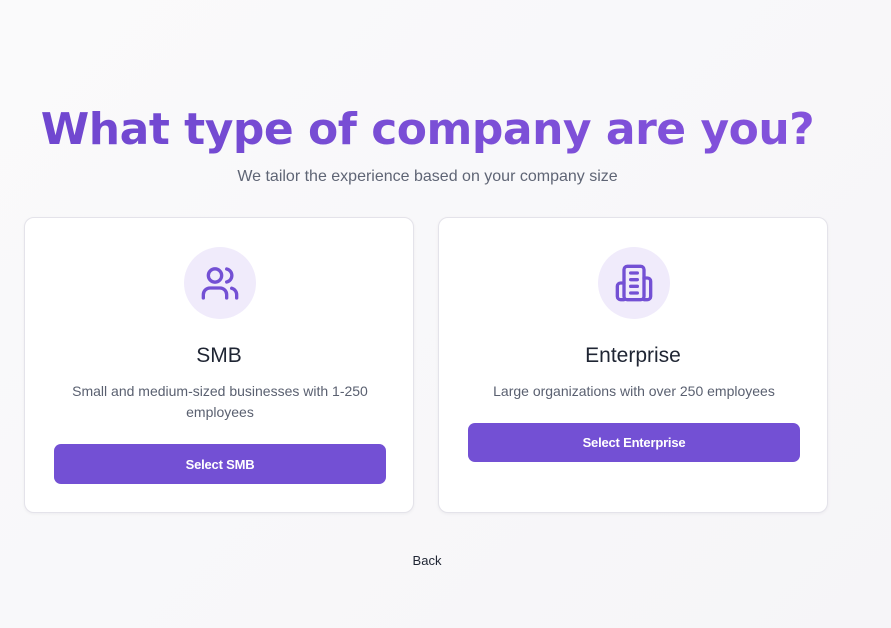  What do you see at coordinates (219, 355) in the screenshot?
I see `option-title: SMB` at bounding box center [219, 355].